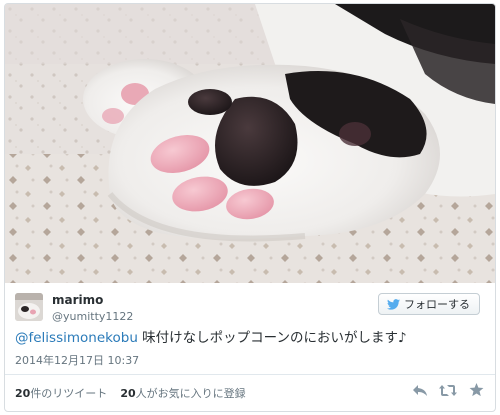 The height and width of the screenshot is (415, 500). I want to click on cat-avatar-icon, so click(29, 307).